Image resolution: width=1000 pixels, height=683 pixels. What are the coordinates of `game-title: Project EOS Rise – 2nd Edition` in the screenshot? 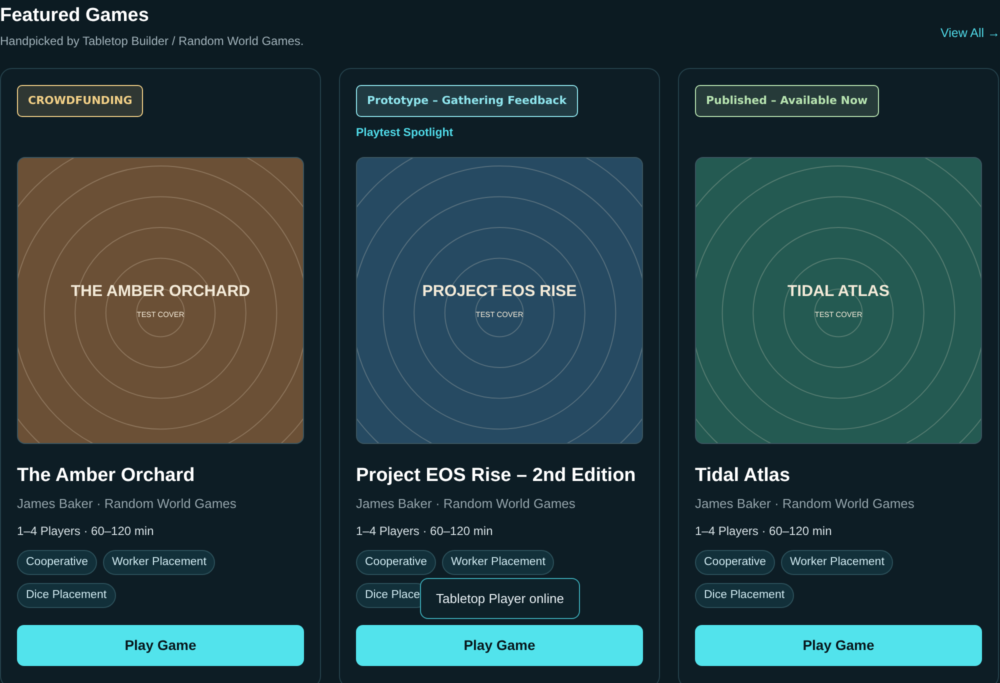 It's located at (496, 476).